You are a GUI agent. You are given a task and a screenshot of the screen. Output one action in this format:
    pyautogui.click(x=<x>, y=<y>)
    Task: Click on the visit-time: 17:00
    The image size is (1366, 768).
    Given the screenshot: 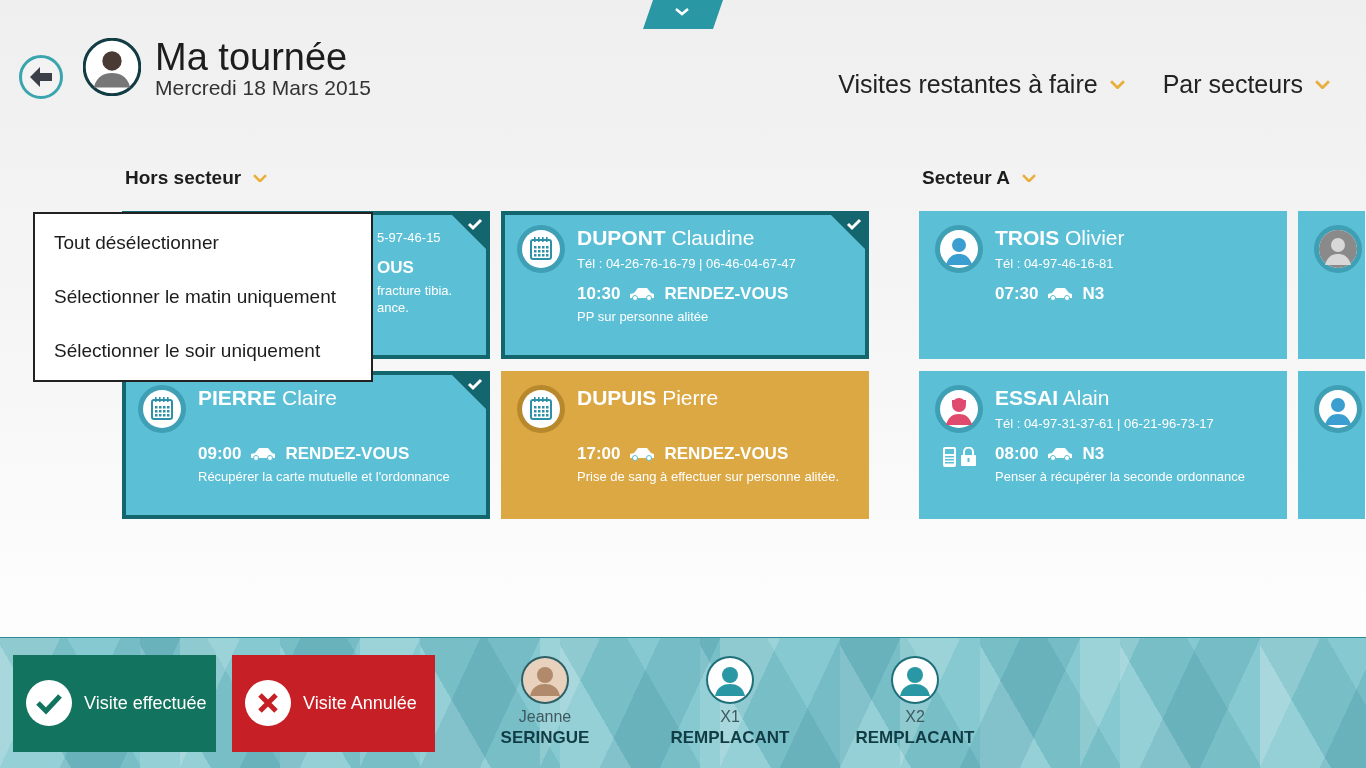 What is the action you would take?
    pyautogui.click(x=599, y=454)
    